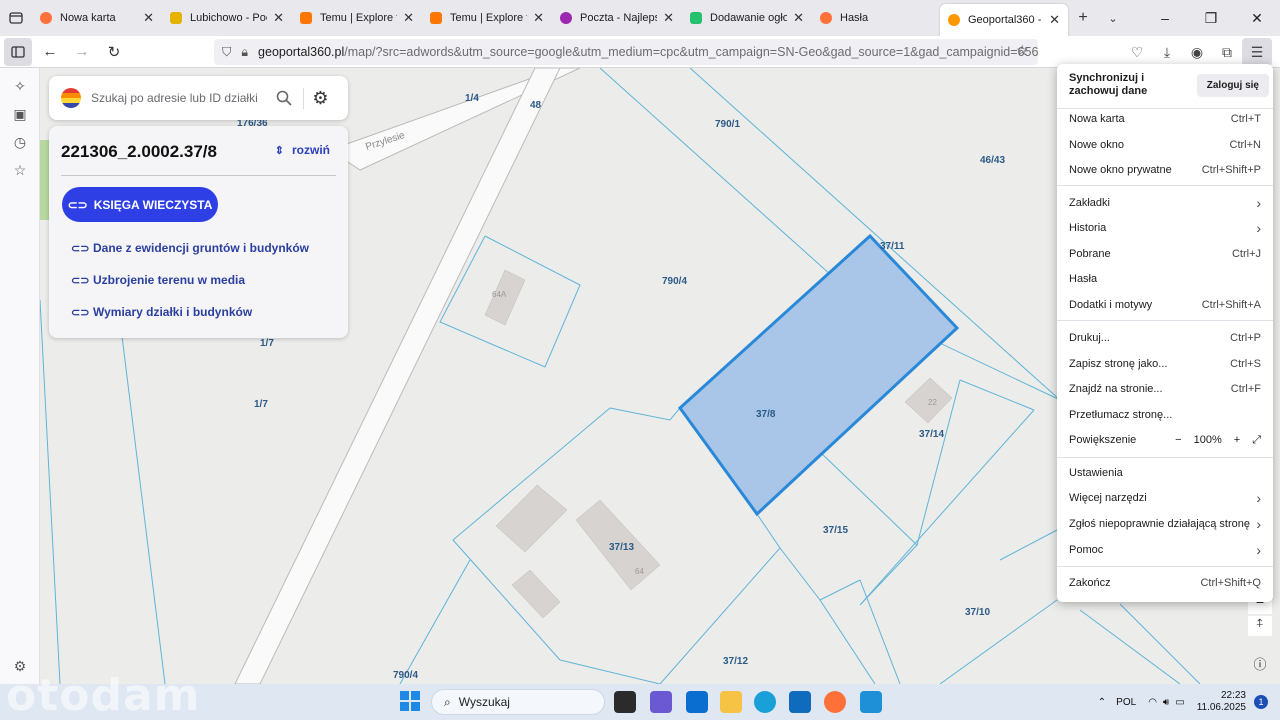 This screenshot has height=720, width=1280. What do you see at coordinates (747, 18) in the screenshot?
I see `tab-dodawanie: Dodawanie ogłosze ✕` at bounding box center [747, 18].